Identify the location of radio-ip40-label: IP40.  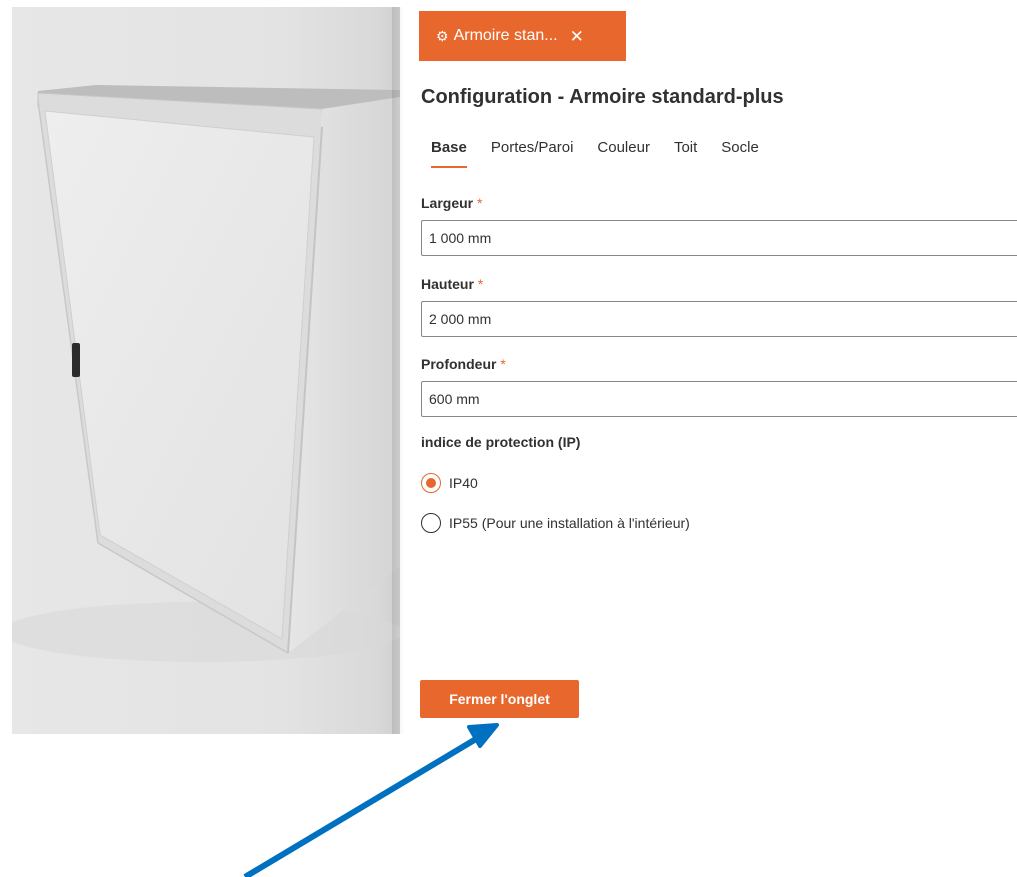
(463, 483).